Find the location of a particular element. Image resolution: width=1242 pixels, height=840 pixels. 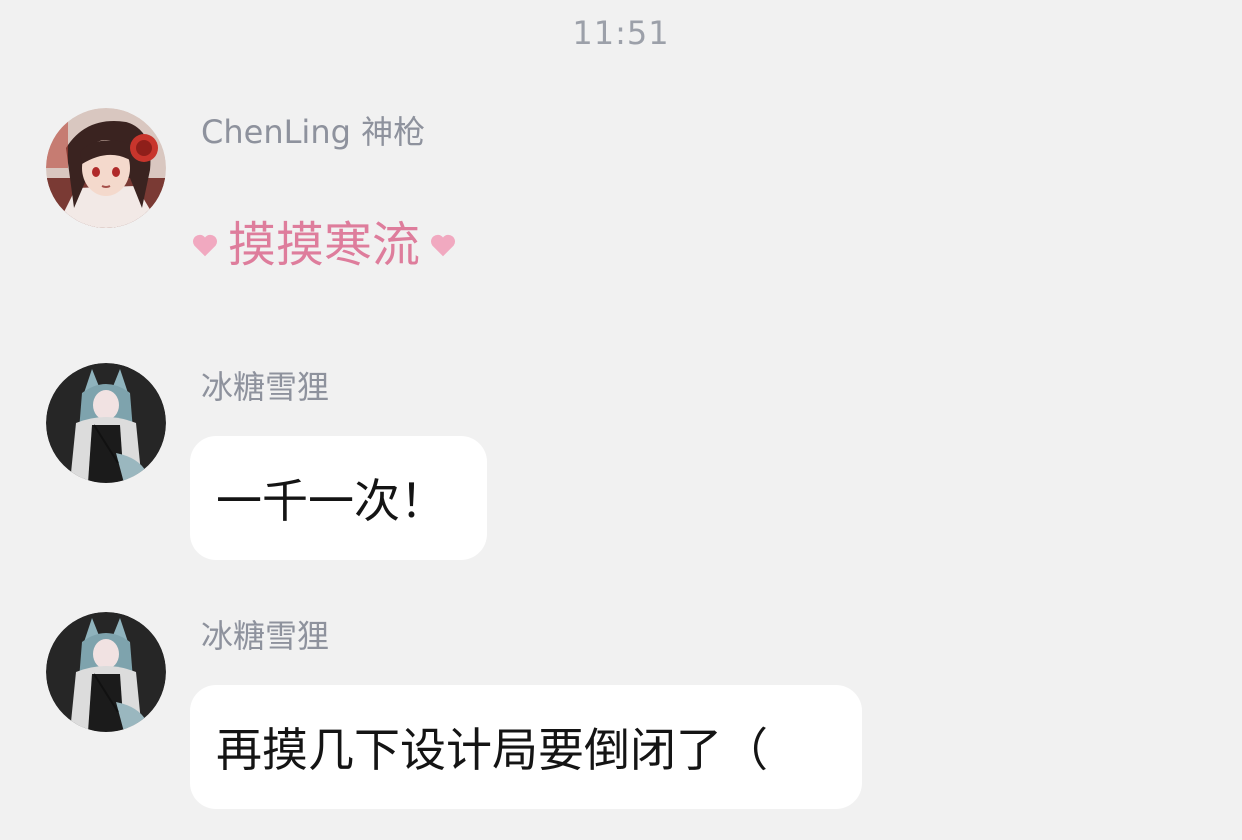

poke-text: 摸摸寒流 is located at coordinates (324, 245).